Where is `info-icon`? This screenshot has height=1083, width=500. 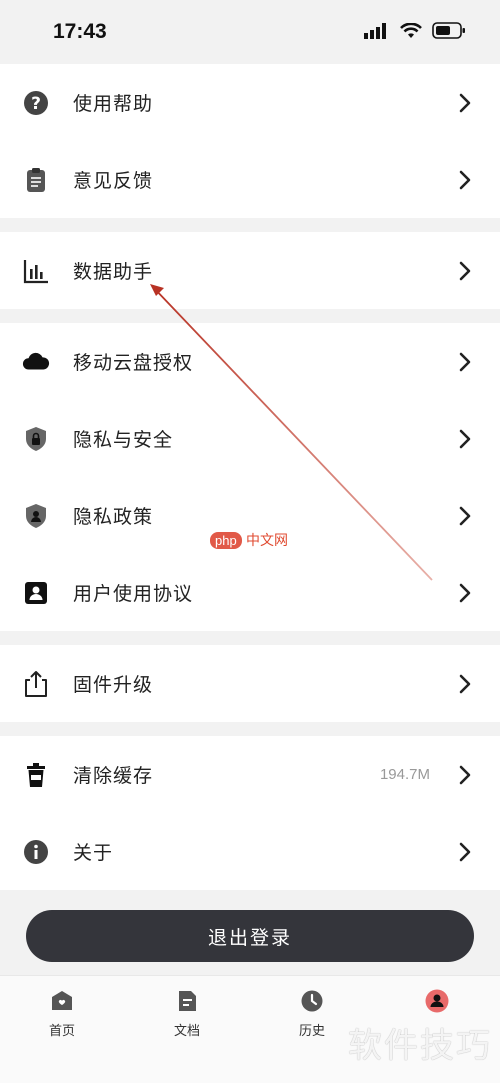
info-icon is located at coordinates (36, 852).